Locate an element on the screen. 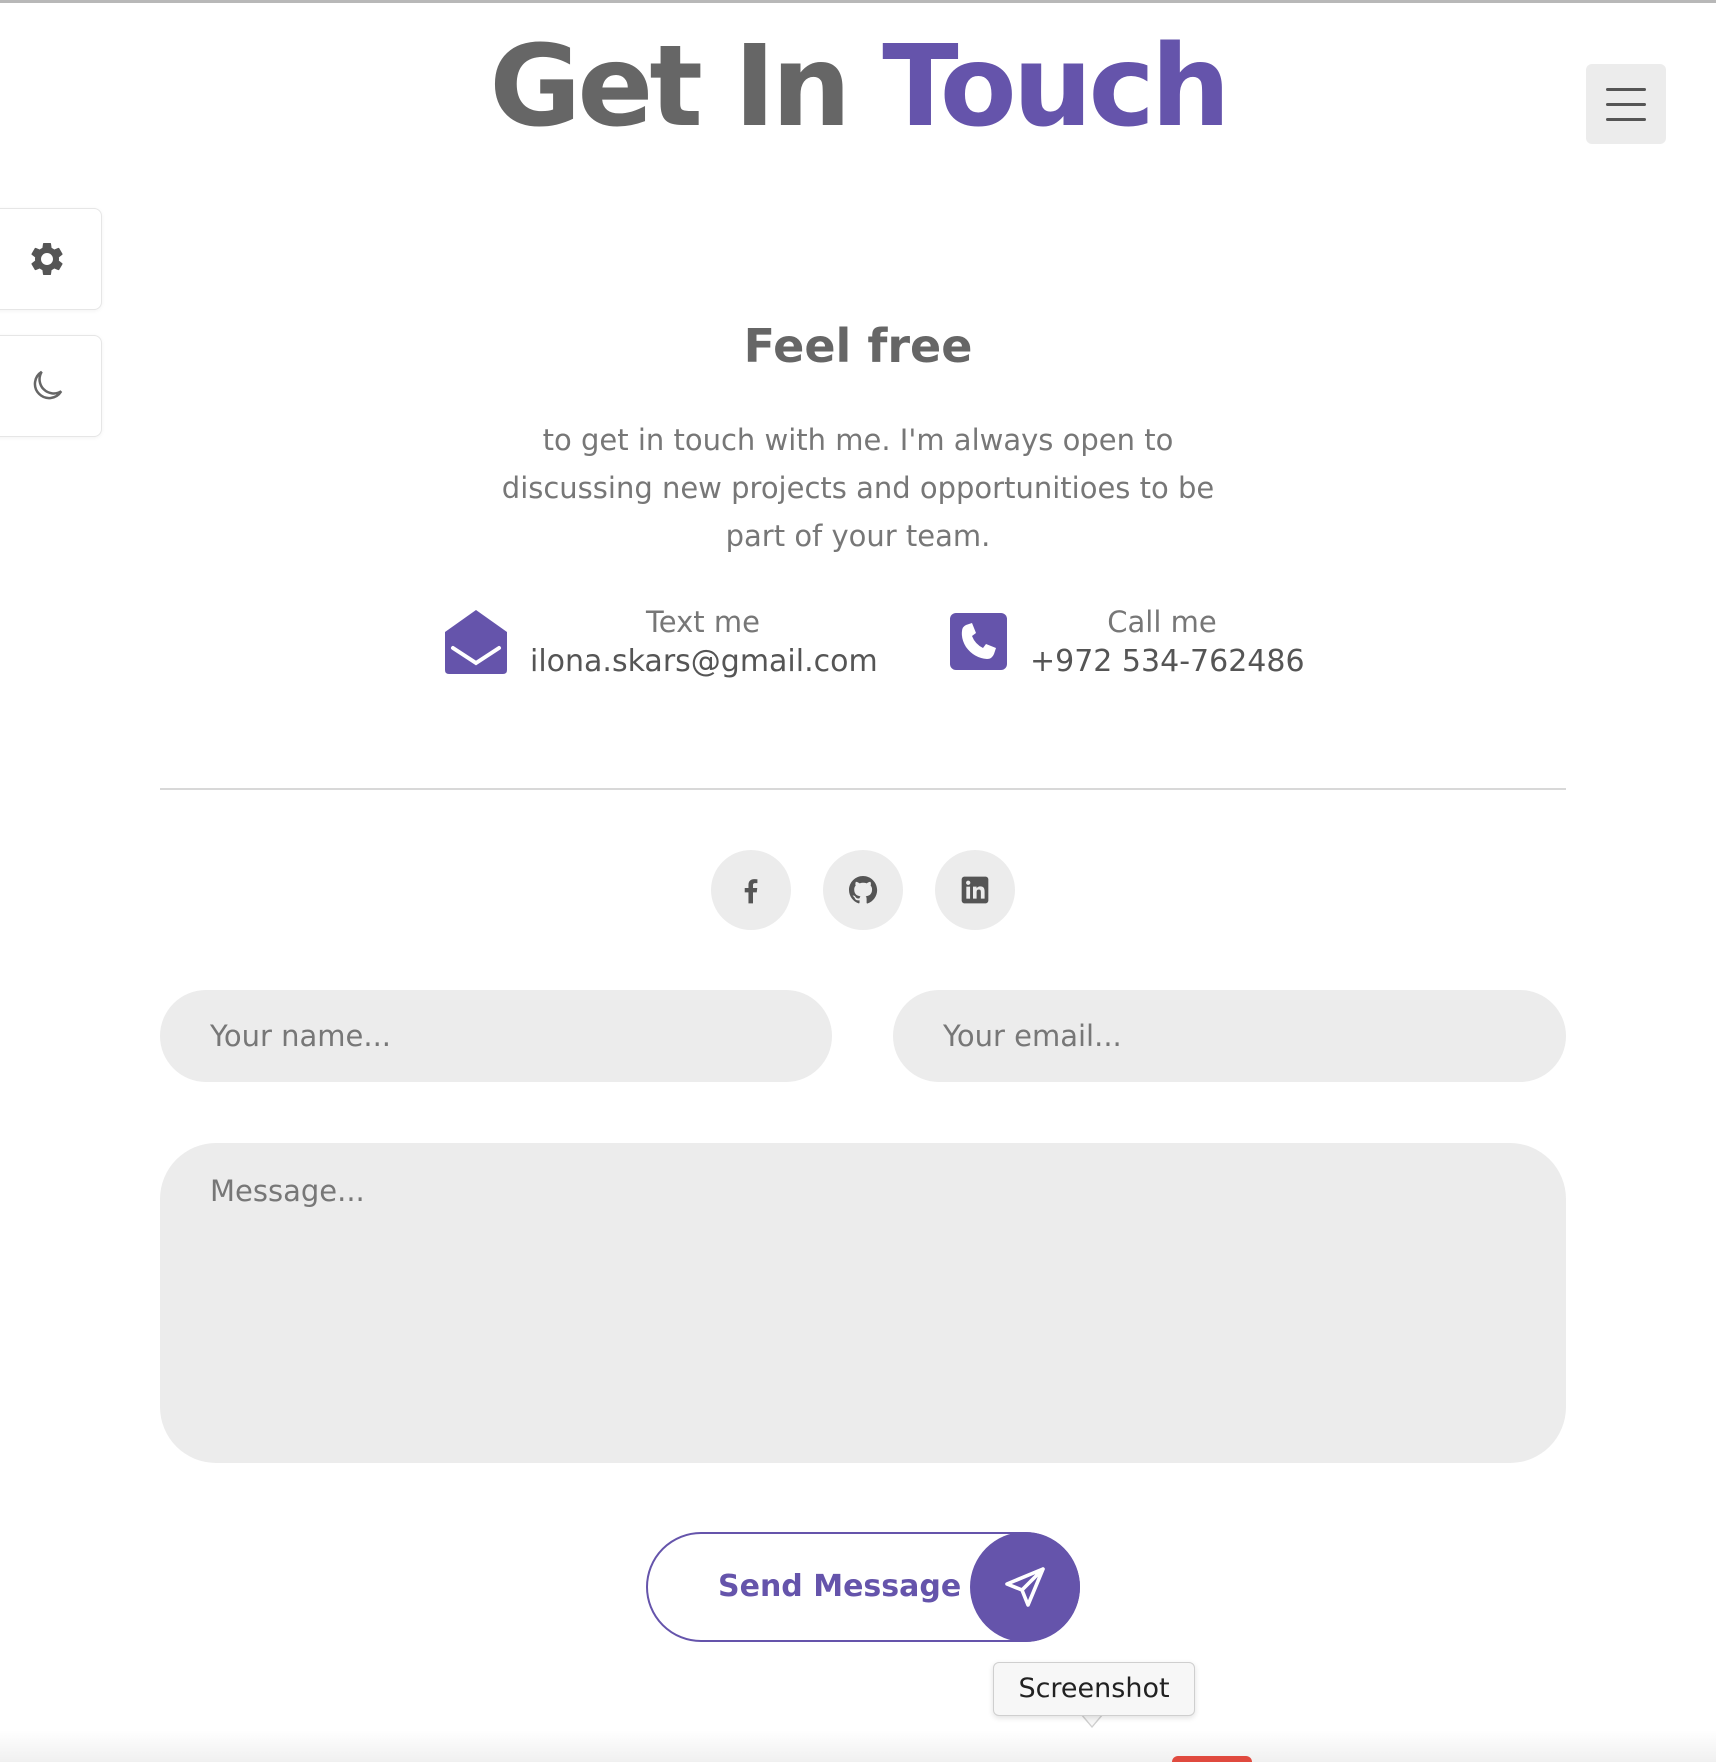 This screenshot has width=1716, height=1762. message-textarea is located at coordinates (863, 1303).